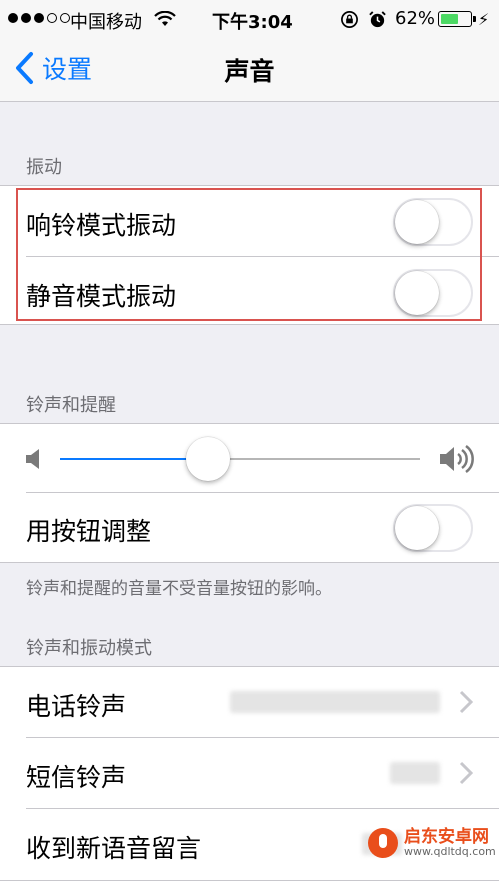  What do you see at coordinates (446, 837) in the screenshot?
I see `watermark-title: 启东安卓网` at bounding box center [446, 837].